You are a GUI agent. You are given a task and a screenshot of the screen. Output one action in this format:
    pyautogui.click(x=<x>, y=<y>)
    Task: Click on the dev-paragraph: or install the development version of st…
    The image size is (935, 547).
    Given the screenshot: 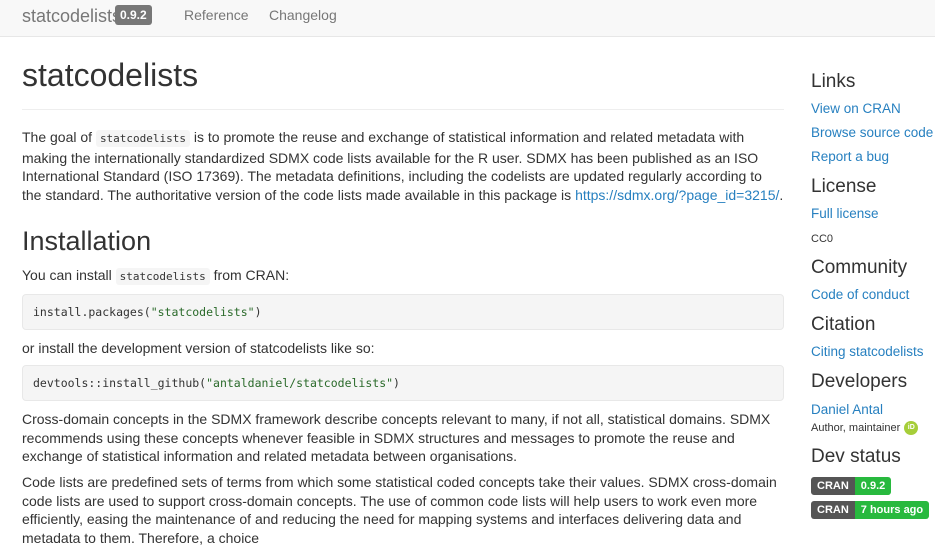 What is the action you would take?
    pyautogui.click(x=198, y=348)
    